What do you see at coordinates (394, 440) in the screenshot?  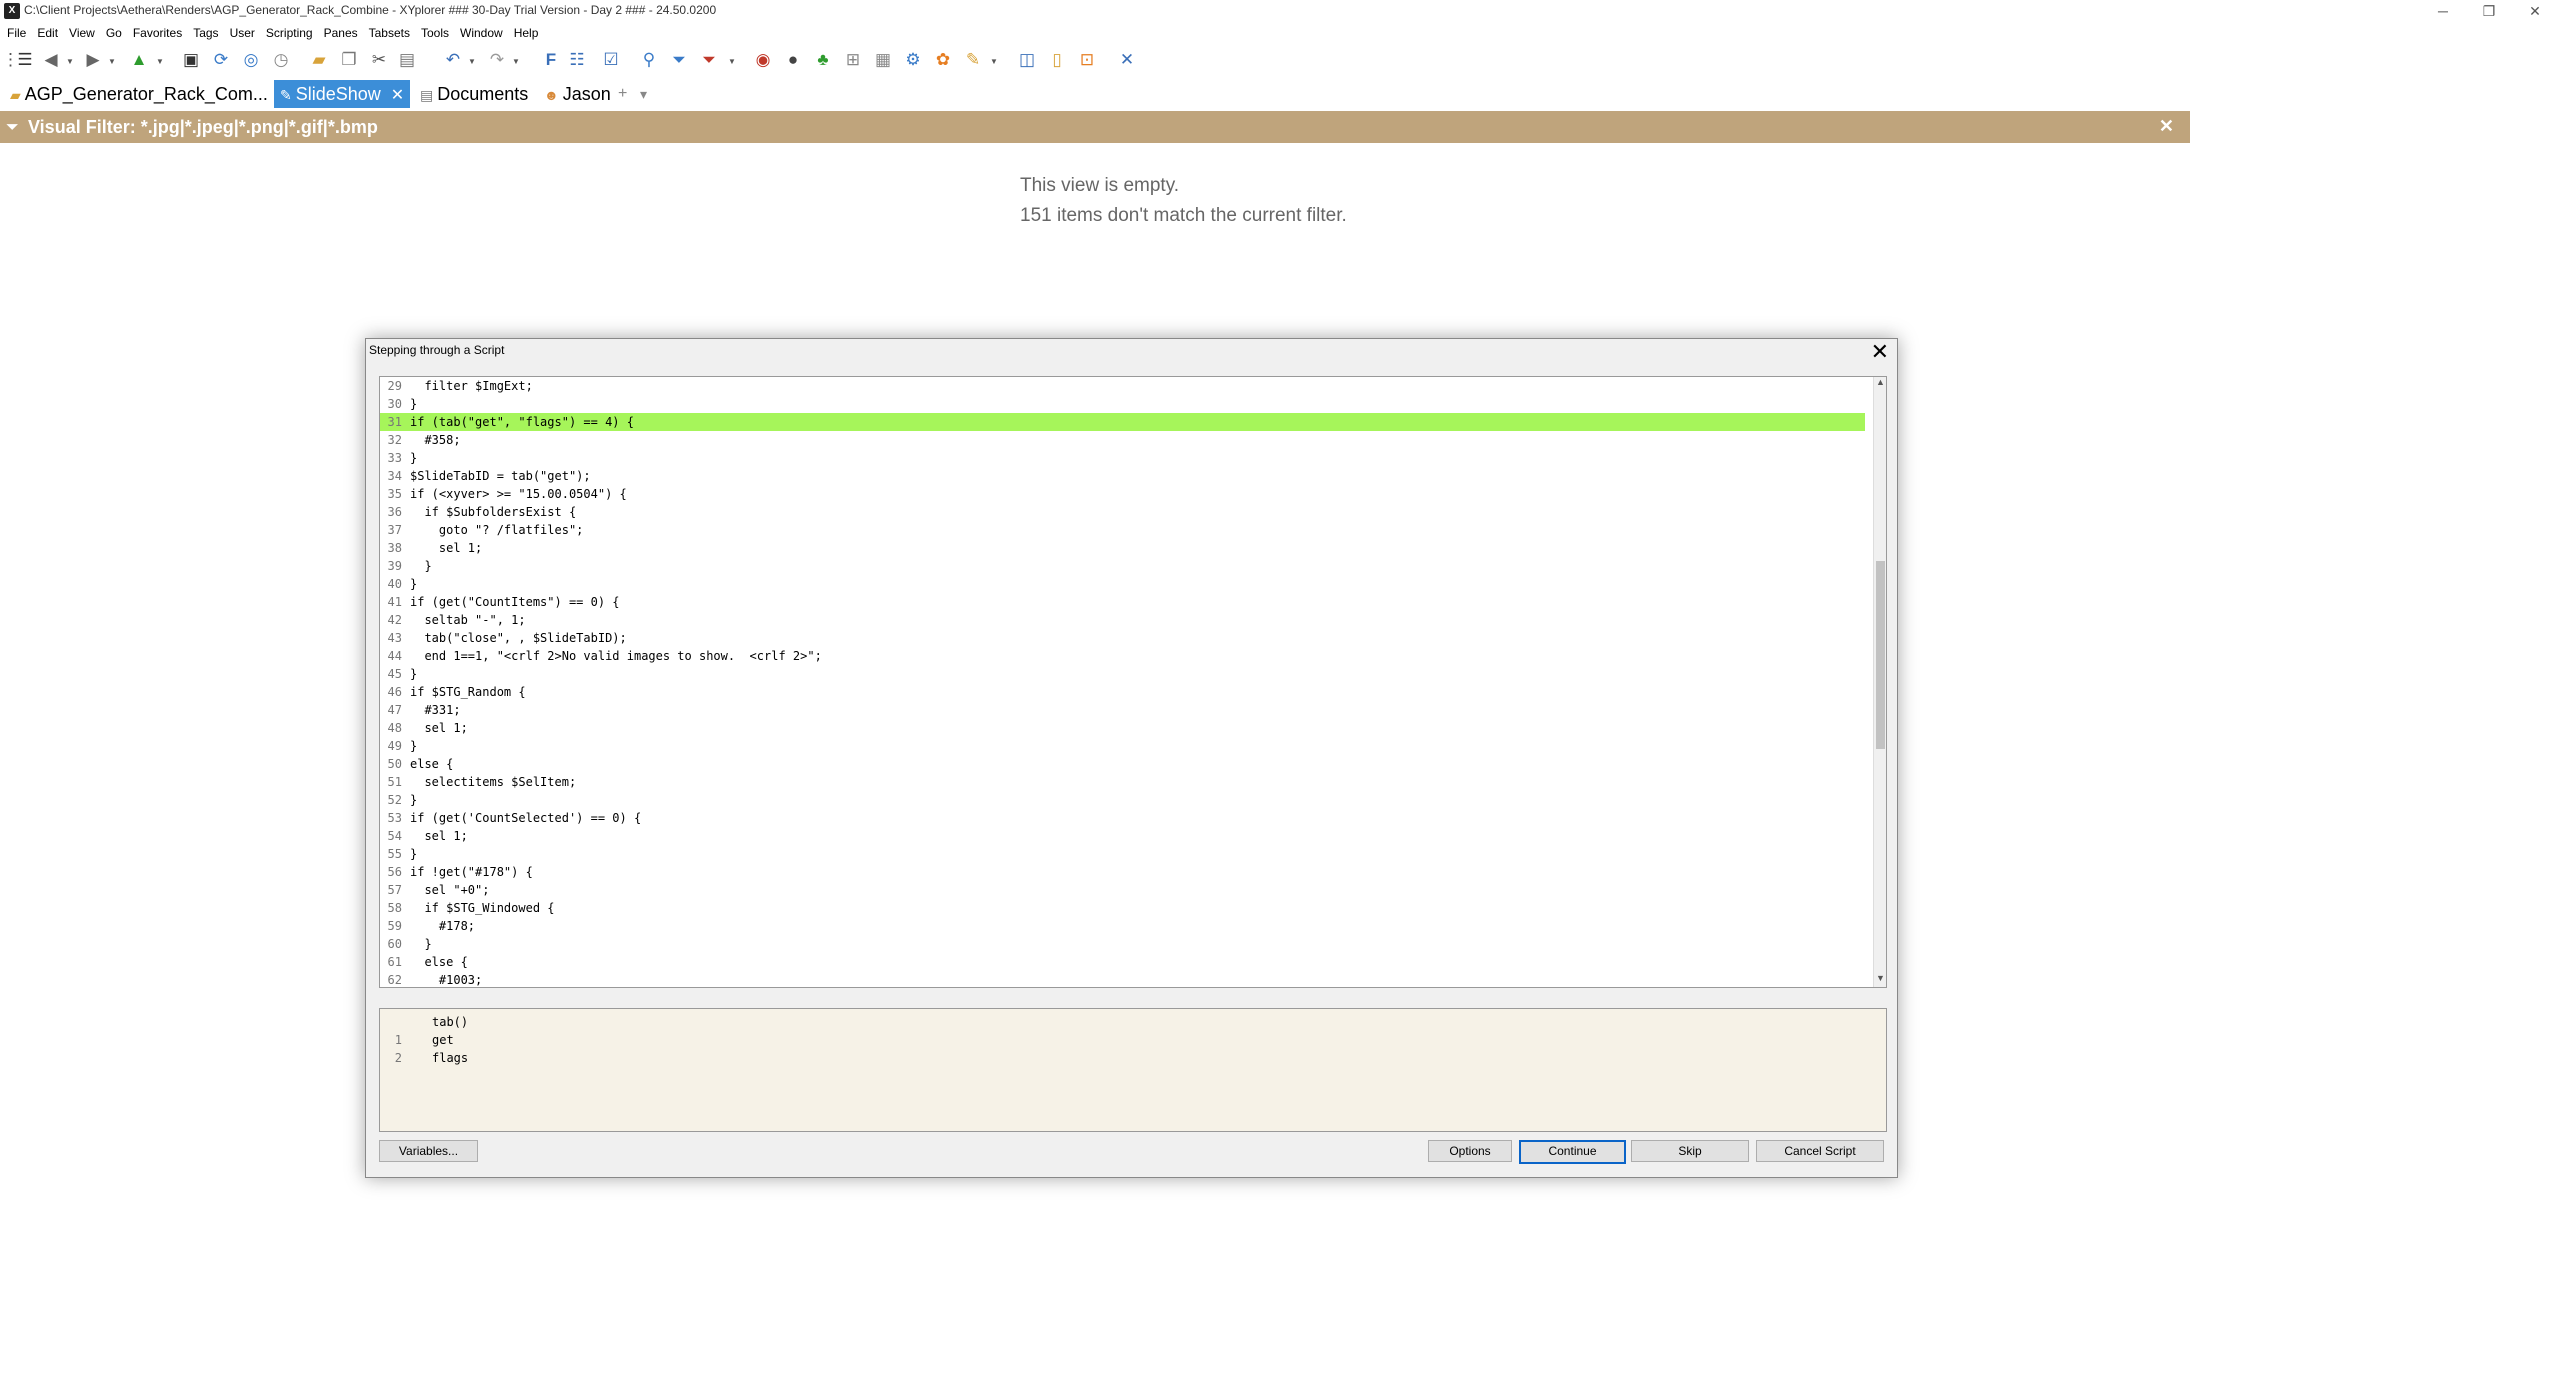 I see `line-number: 32` at bounding box center [394, 440].